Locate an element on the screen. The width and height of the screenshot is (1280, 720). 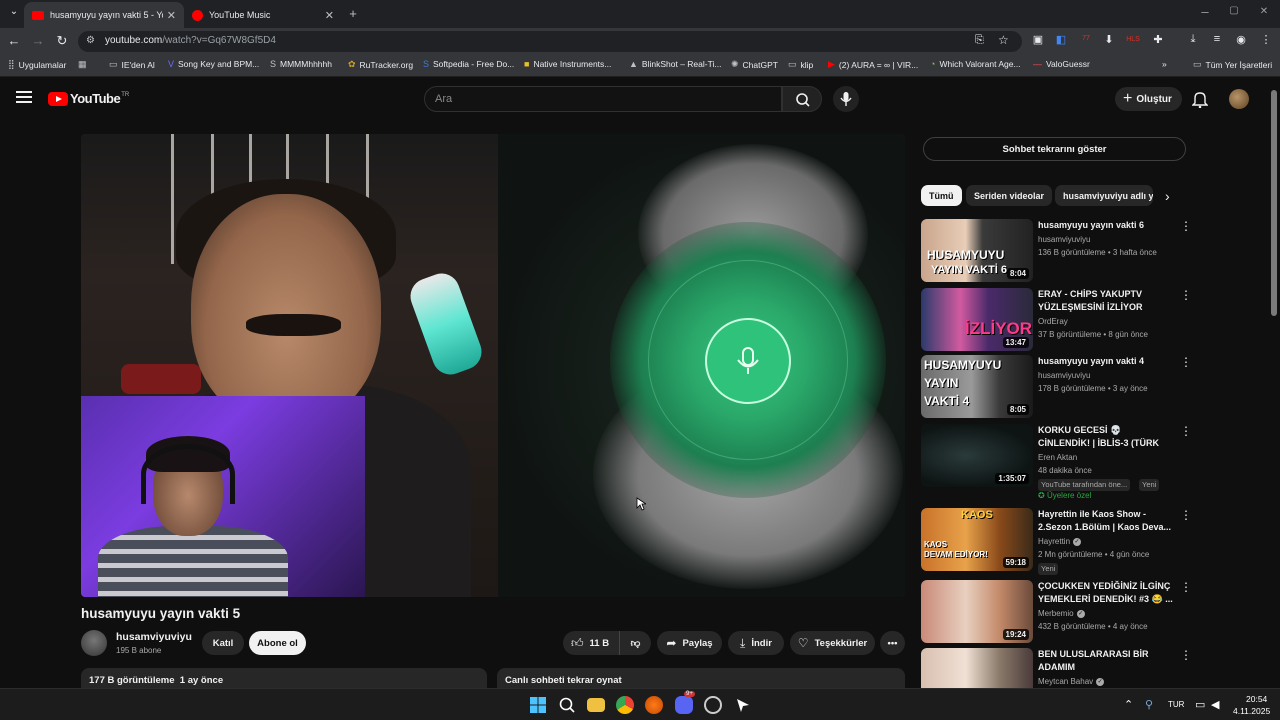
file-explorer-icon is located at coordinates (596, 705).